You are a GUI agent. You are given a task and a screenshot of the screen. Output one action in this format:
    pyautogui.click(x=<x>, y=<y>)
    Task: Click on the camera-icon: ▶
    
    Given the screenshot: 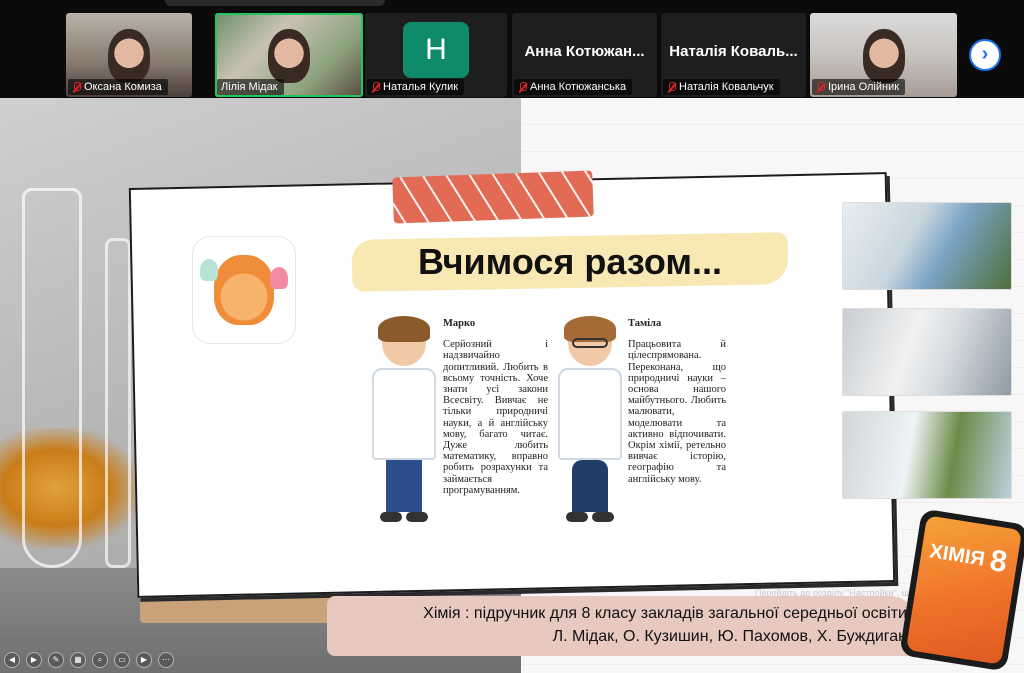 What is the action you would take?
    pyautogui.click(x=144, y=660)
    